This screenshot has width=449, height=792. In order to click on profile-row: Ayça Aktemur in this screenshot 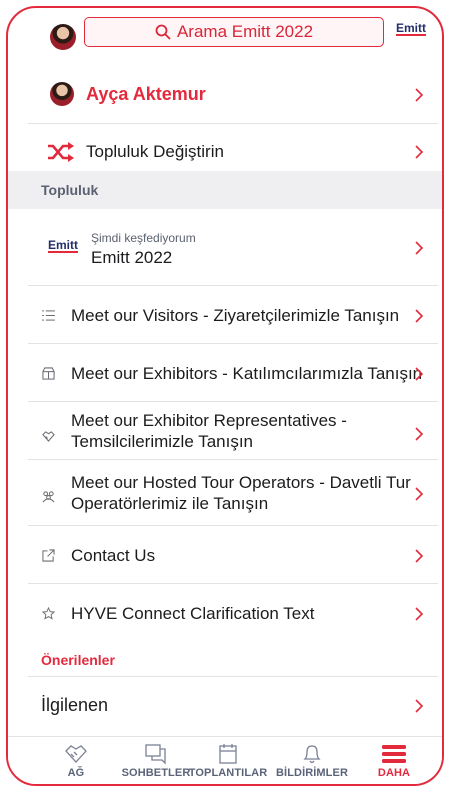, I will do `click(233, 95)`.